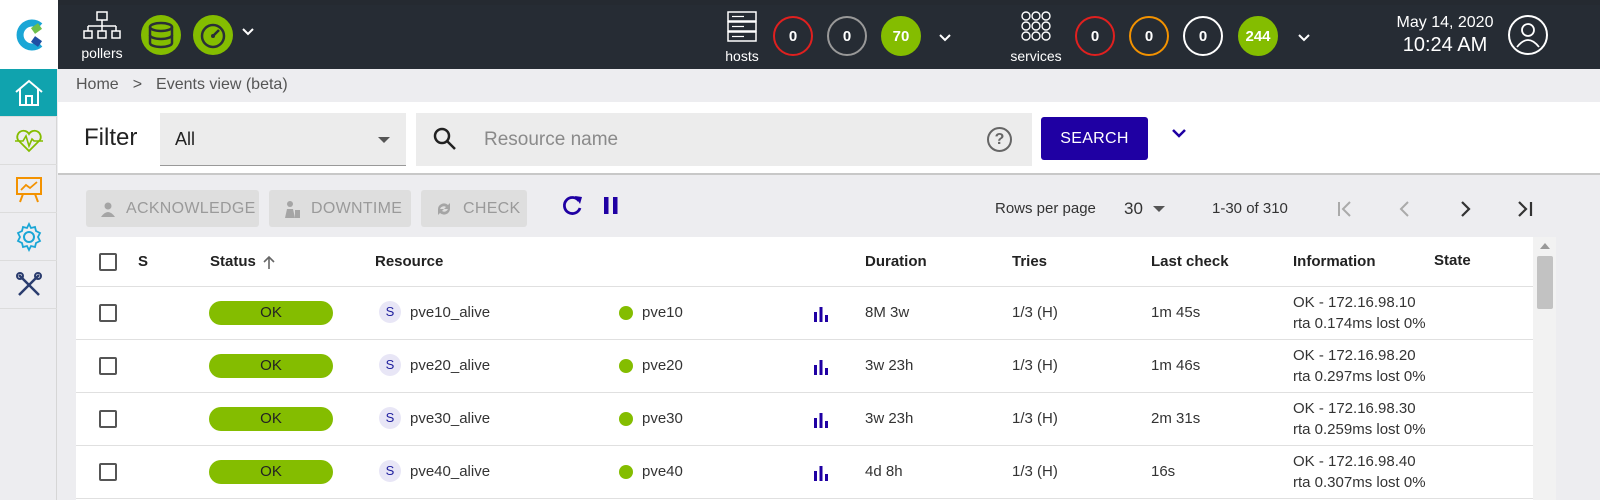 This screenshot has height=500, width=1600. Describe the element at coordinates (1545, 282) in the screenshot. I see `scrollbar-thumb` at that location.